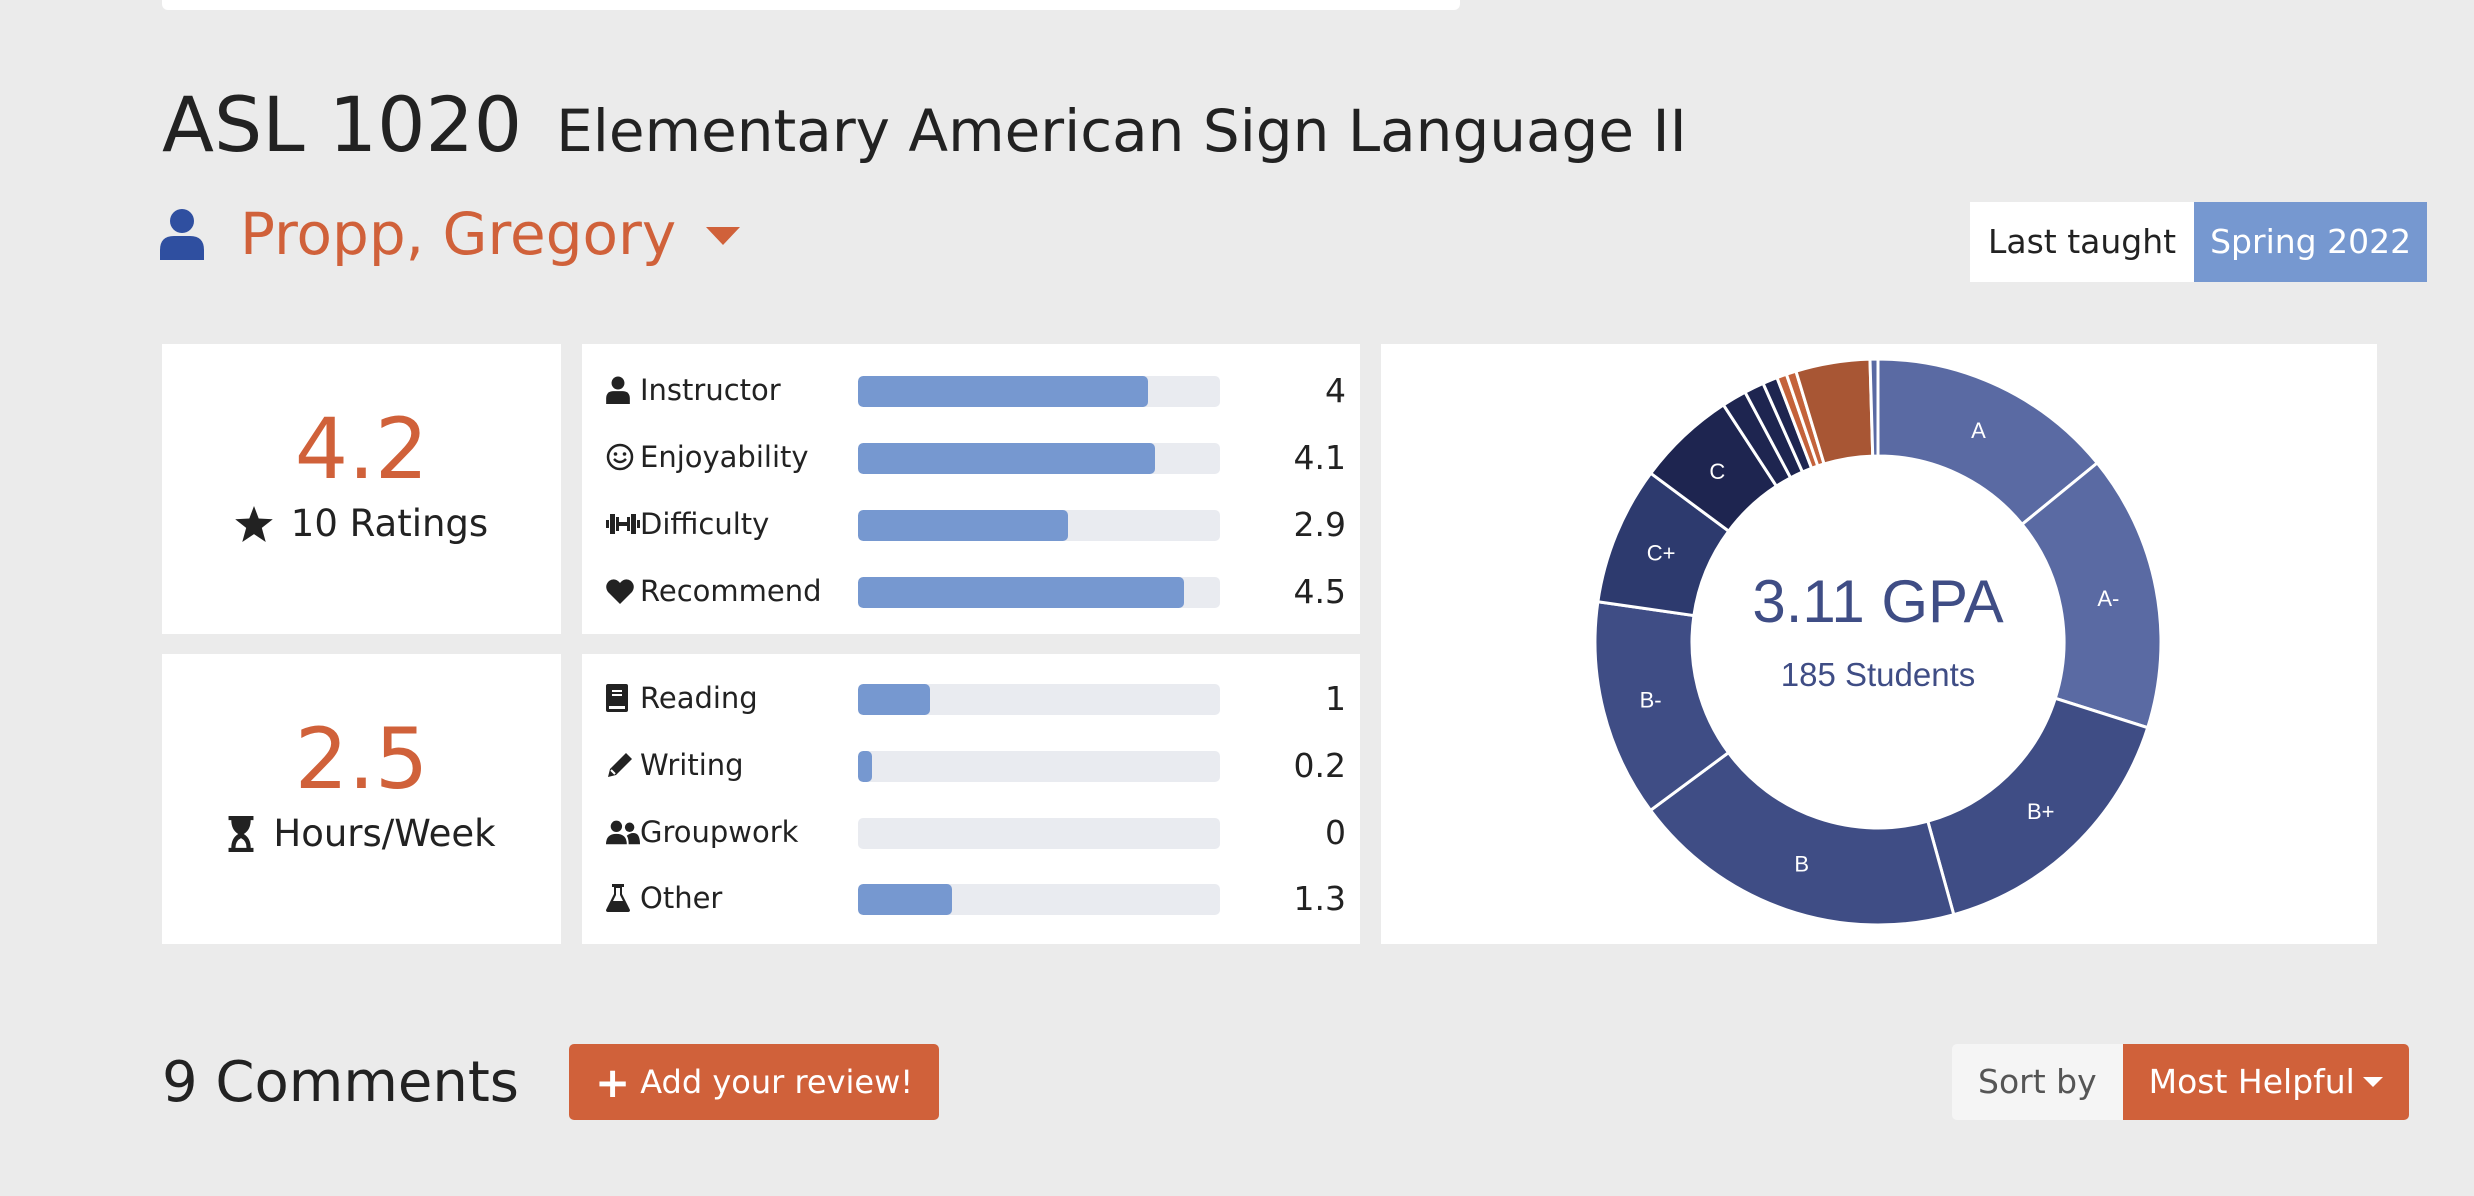 Image resolution: width=2474 pixels, height=1196 pixels. What do you see at coordinates (620, 765) in the screenshot?
I see `pencil-icon` at bounding box center [620, 765].